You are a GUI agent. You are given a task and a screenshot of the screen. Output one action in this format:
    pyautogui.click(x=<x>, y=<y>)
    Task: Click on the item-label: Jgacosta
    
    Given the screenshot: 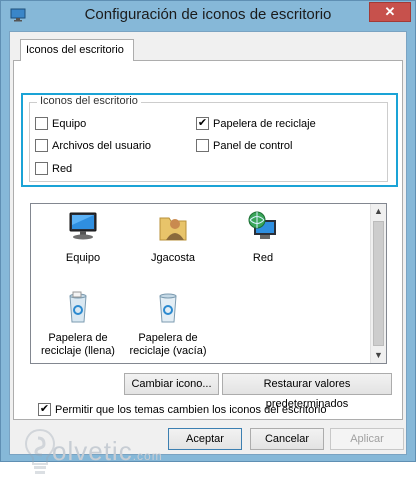 What is the action you would take?
    pyautogui.click(x=173, y=258)
    